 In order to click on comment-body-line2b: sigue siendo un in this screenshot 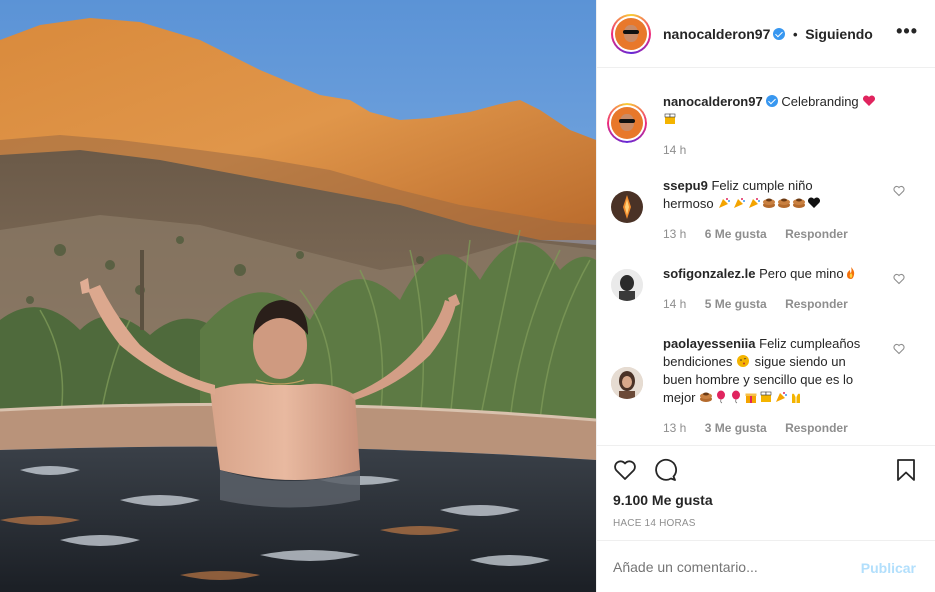, I will do `click(800, 361)`.